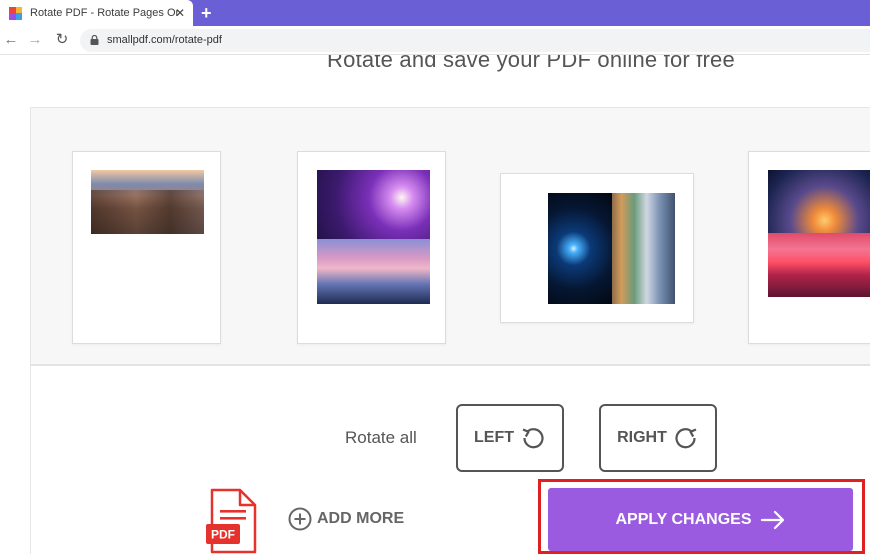 This screenshot has width=870, height=554. What do you see at coordinates (494, 437) in the screenshot?
I see `rotate-left-label: LEFT` at bounding box center [494, 437].